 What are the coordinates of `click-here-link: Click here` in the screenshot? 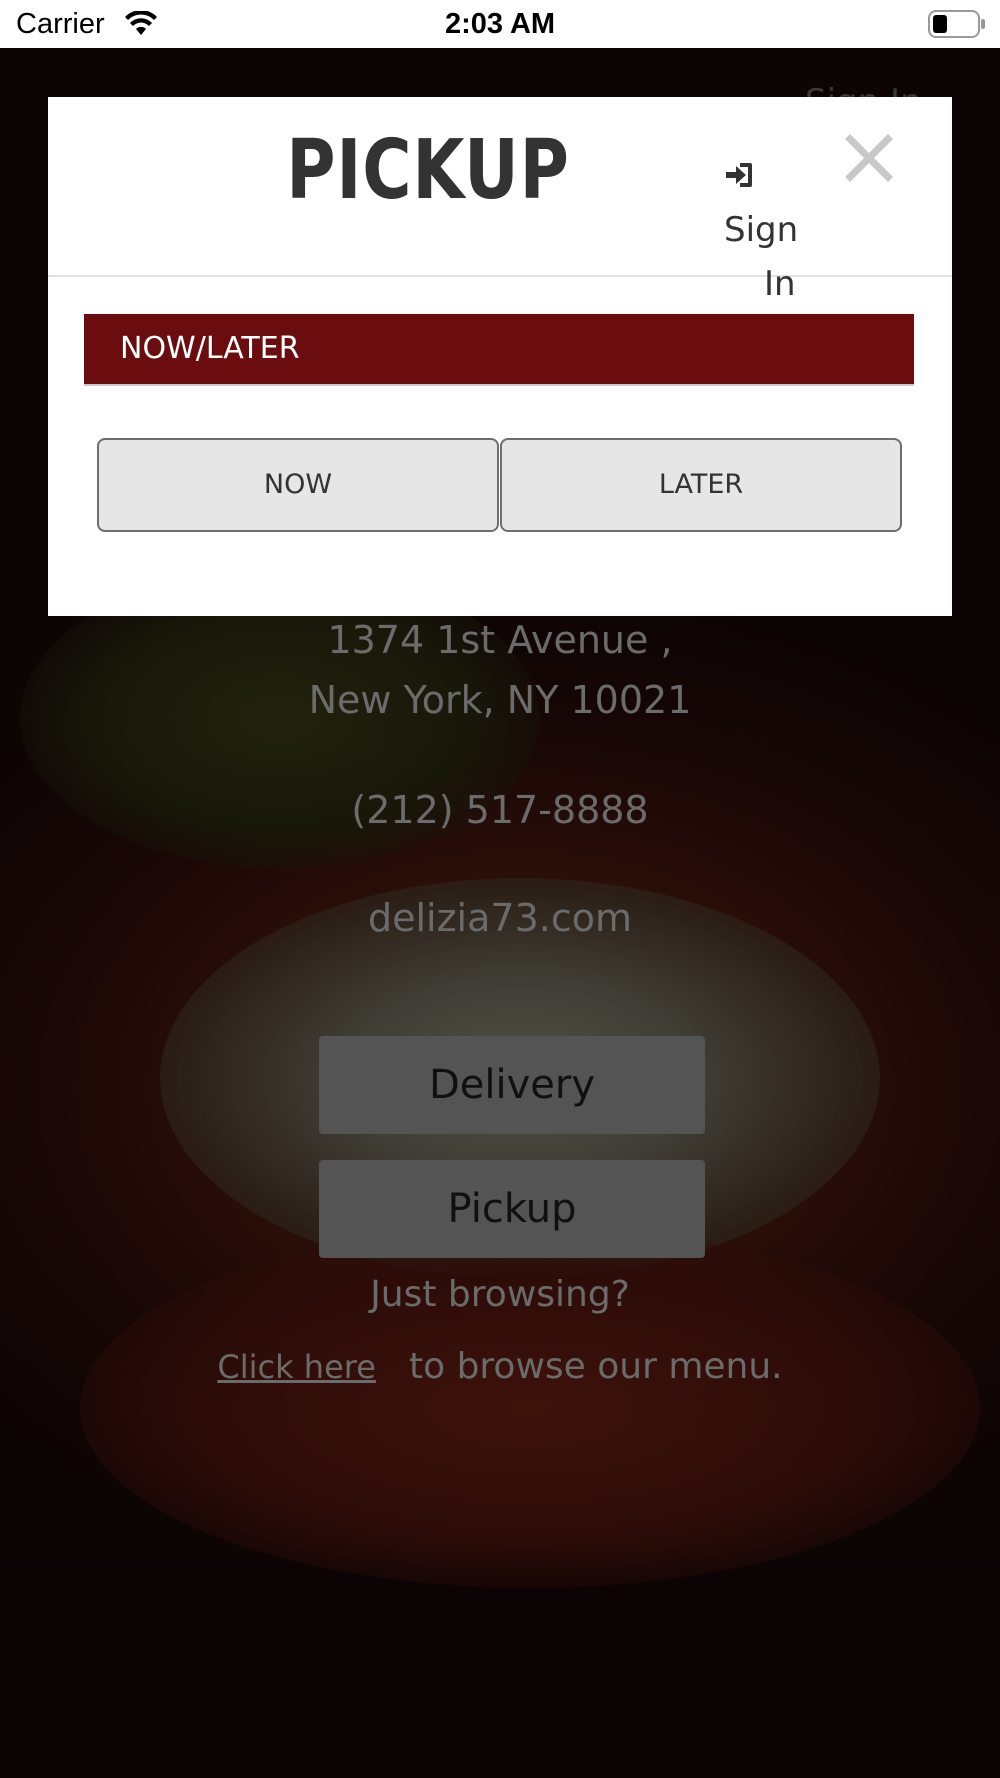 It's located at (296, 1367).